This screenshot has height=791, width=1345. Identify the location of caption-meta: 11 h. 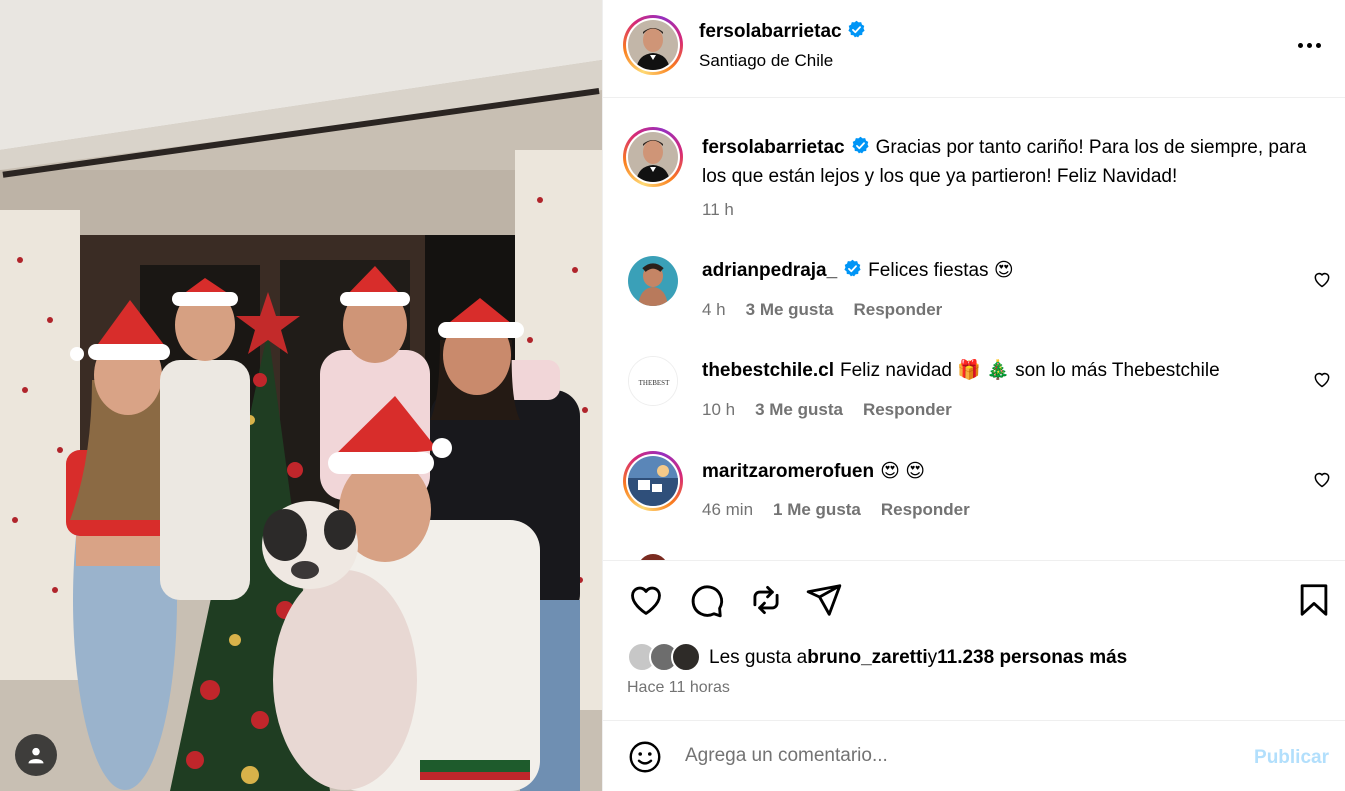
(718, 210).